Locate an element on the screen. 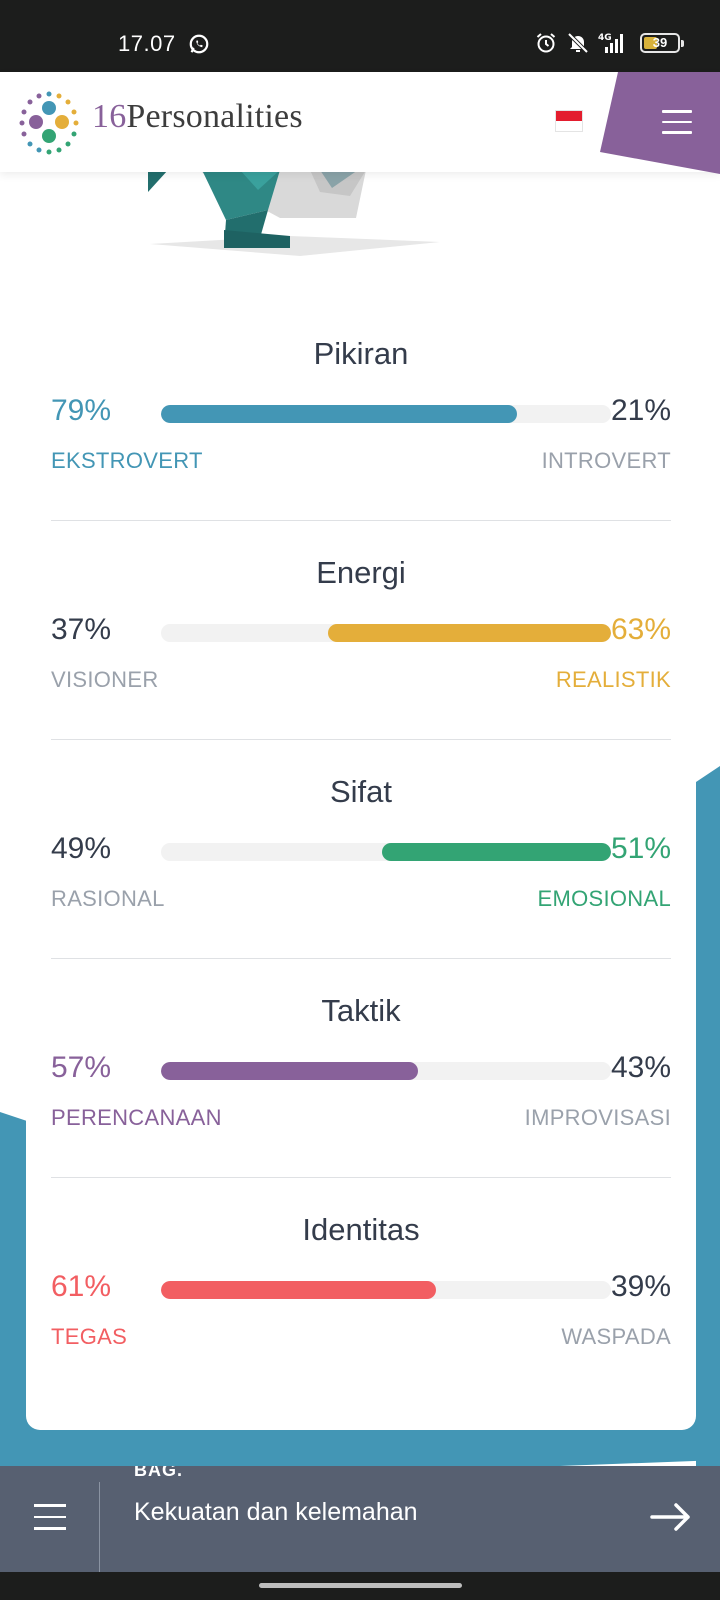 Image resolution: width=720 pixels, height=1600 pixels. trait-right-percent: 21% is located at coordinates (640, 410).